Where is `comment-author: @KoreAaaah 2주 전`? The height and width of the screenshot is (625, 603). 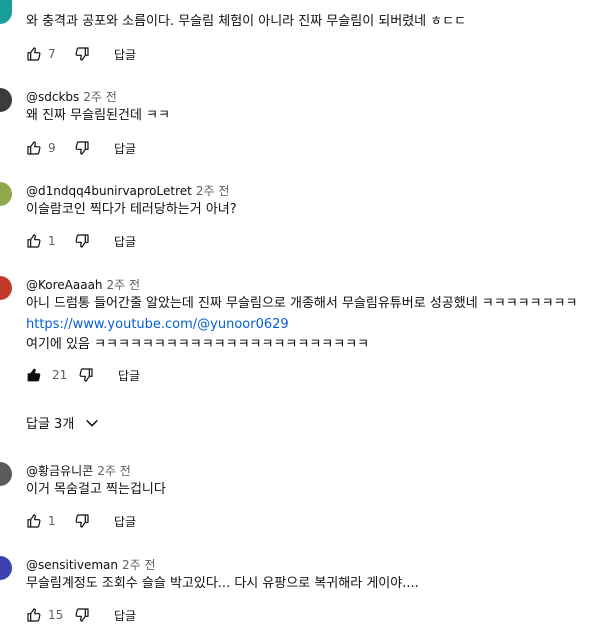
comment-author: @KoreAaaah 2주 전 is located at coordinates (83, 284).